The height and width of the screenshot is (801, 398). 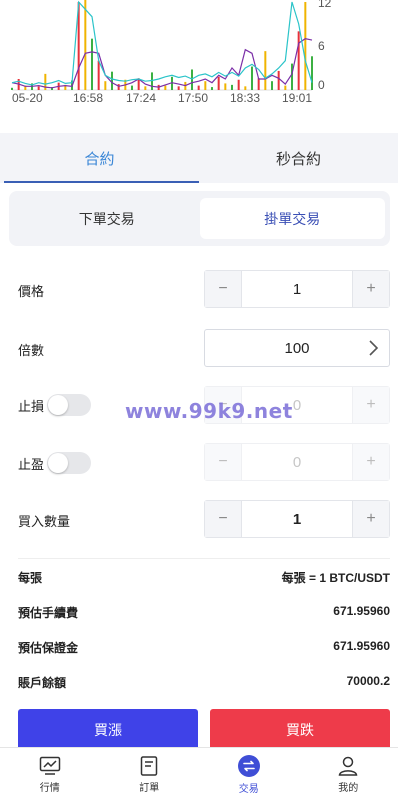 I want to click on quantity-stepper: − 1 +, so click(x=297, y=519).